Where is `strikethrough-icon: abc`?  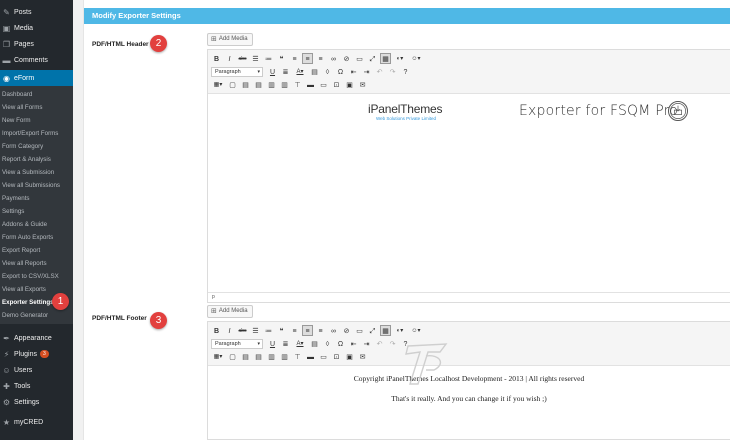
strikethrough-icon: abc is located at coordinates (242, 330).